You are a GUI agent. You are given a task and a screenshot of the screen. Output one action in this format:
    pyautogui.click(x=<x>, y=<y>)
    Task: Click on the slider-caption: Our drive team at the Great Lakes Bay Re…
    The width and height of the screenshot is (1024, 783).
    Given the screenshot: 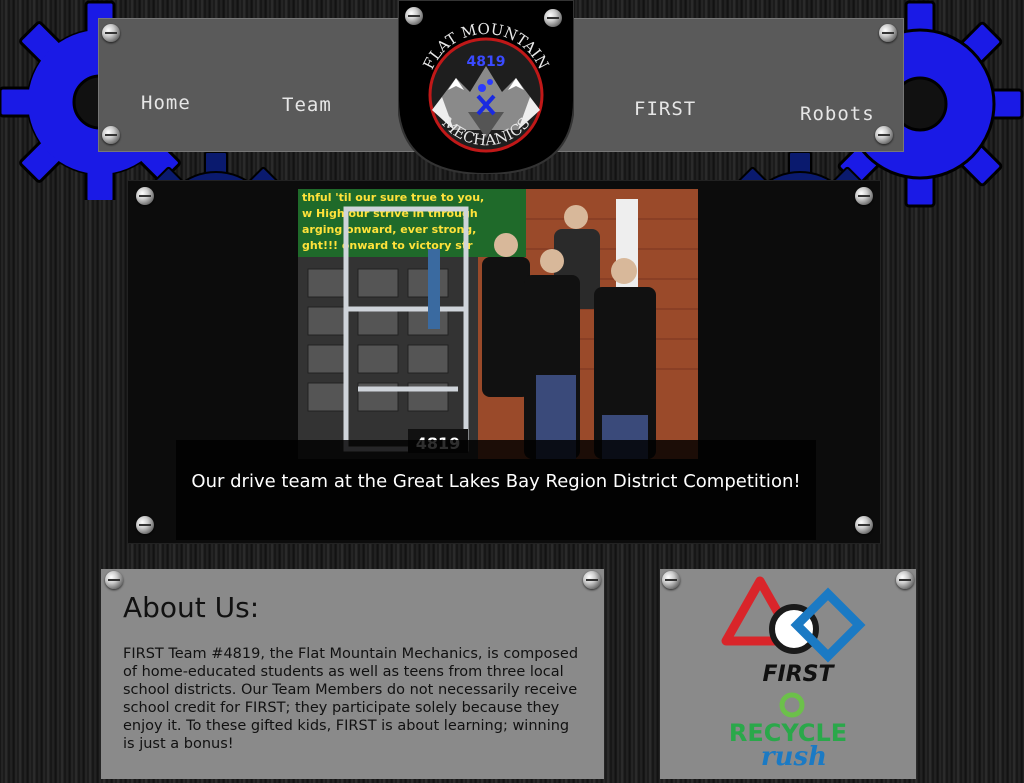 What is the action you would take?
    pyautogui.click(x=496, y=481)
    